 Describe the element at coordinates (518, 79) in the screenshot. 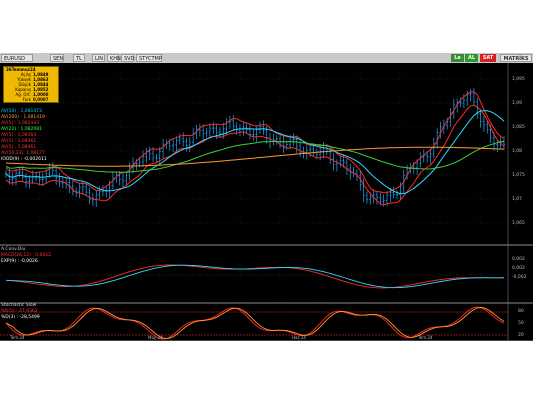

I see `price-axis-label: 1,095` at that location.